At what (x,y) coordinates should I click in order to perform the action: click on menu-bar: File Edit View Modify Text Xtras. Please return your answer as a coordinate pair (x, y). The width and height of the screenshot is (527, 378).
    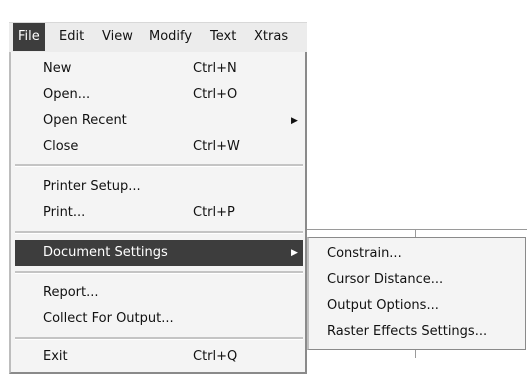
    Looking at the image, I should click on (158, 37).